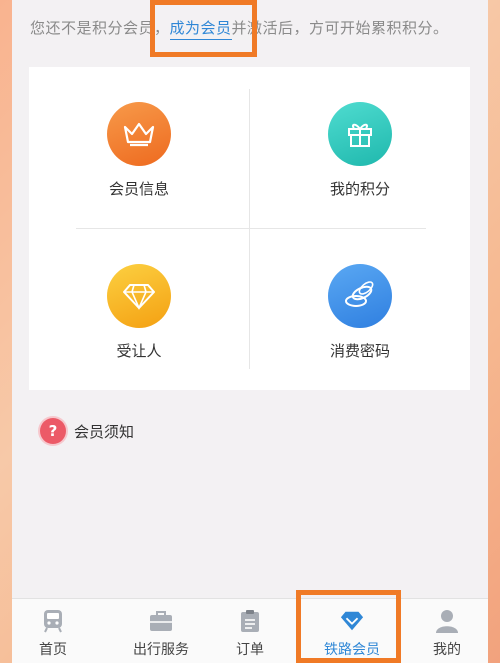  What do you see at coordinates (340, 28) in the screenshot?
I see `notice-text-after: 并激活后，方可开始累积积分。` at bounding box center [340, 28].